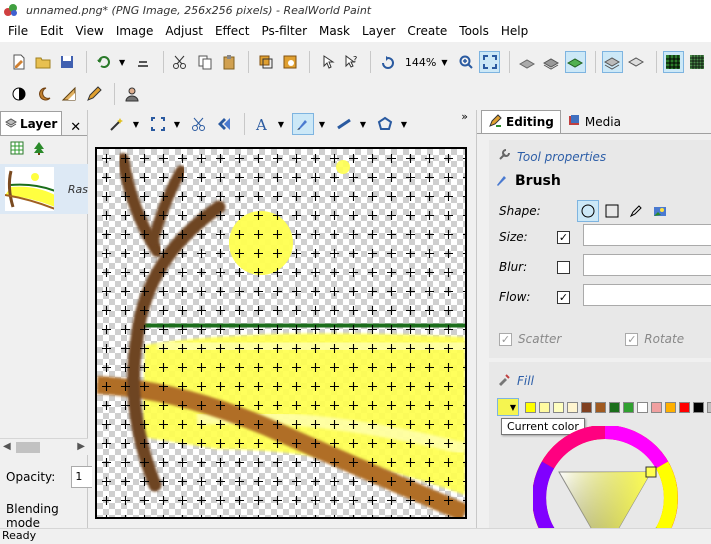  Describe the element at coordinates (42, 62) in the screenshot. I see `open-folder-icon` at that location.